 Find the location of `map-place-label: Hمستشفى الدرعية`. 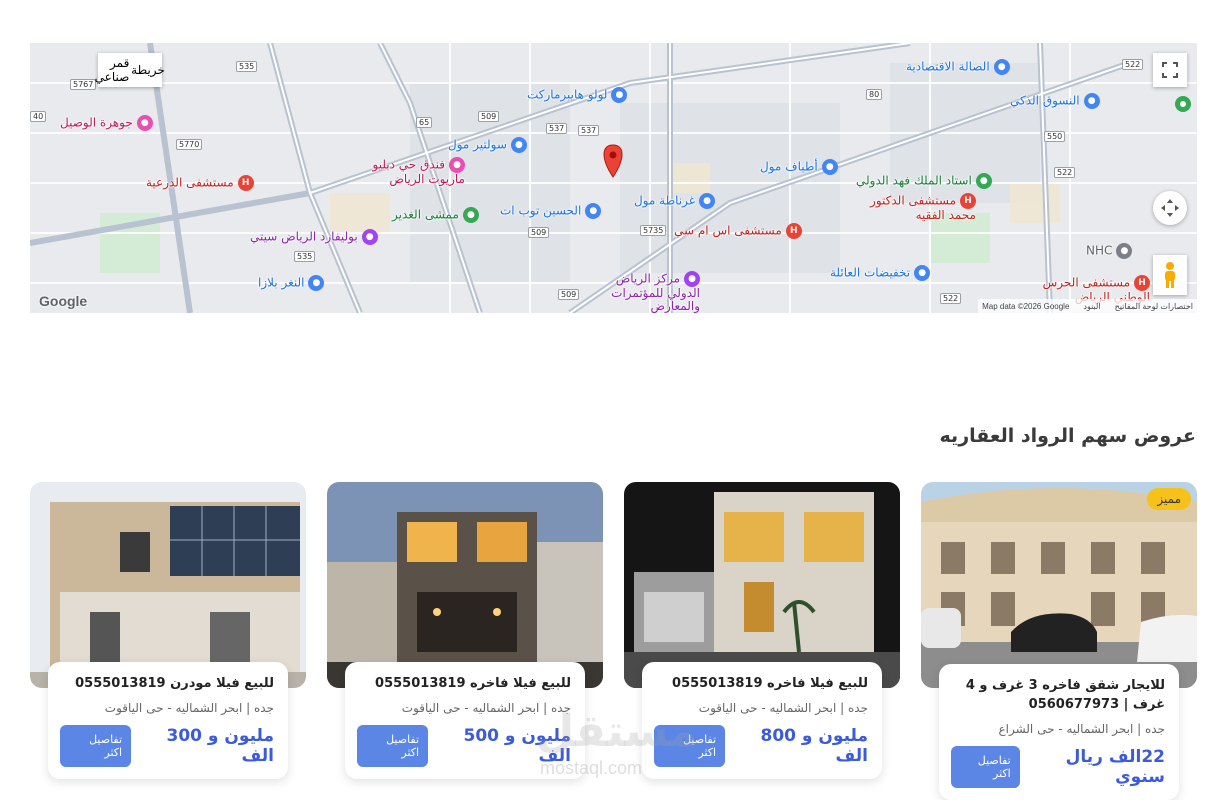

map-place-label: Hمستشفى الدرعية is located at coordinates (200, 183).